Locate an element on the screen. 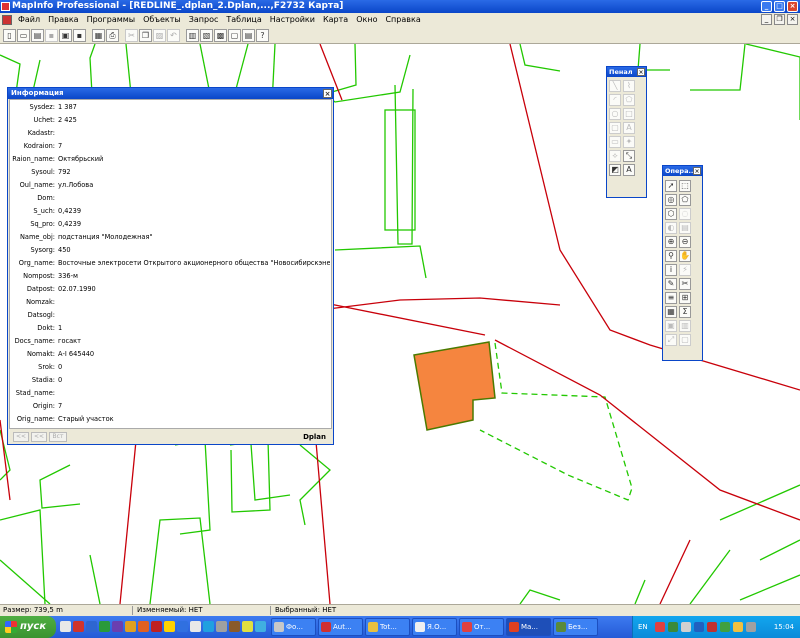  radius-select-icon: ◎ is located at coordinates (671, 200).